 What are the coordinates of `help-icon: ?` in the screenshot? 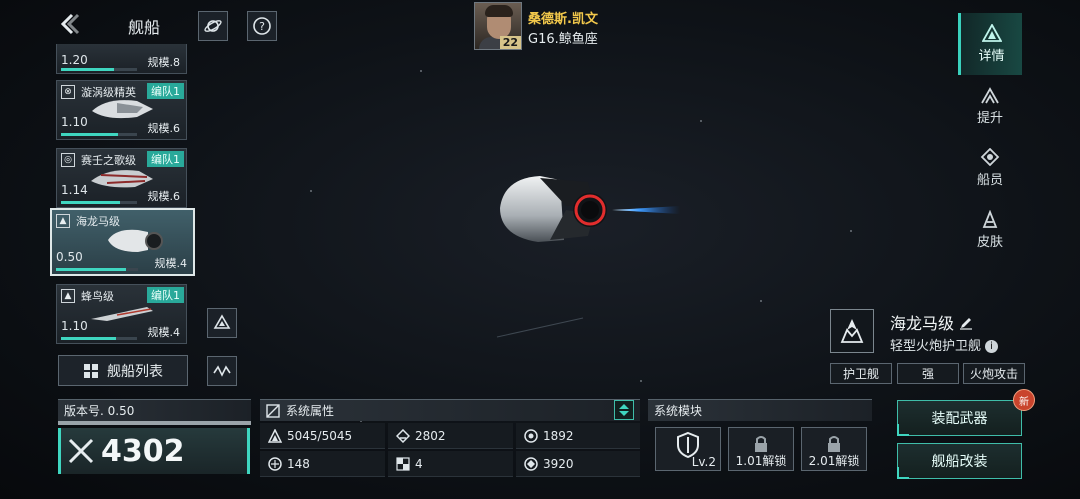 It's located at (262, 26).